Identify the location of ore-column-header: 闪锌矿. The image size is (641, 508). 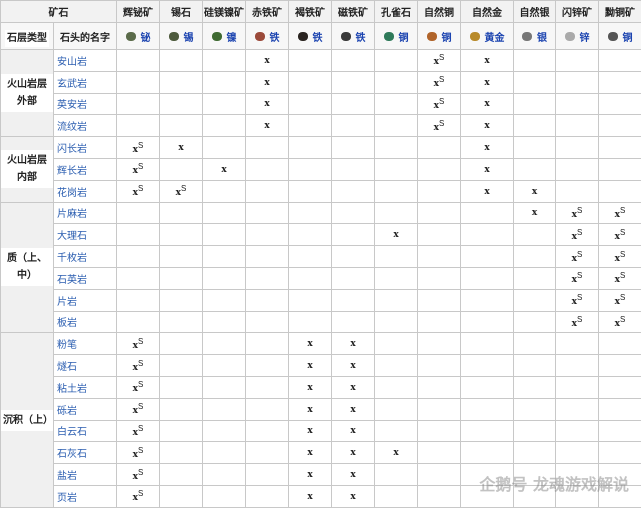
(577, 12).